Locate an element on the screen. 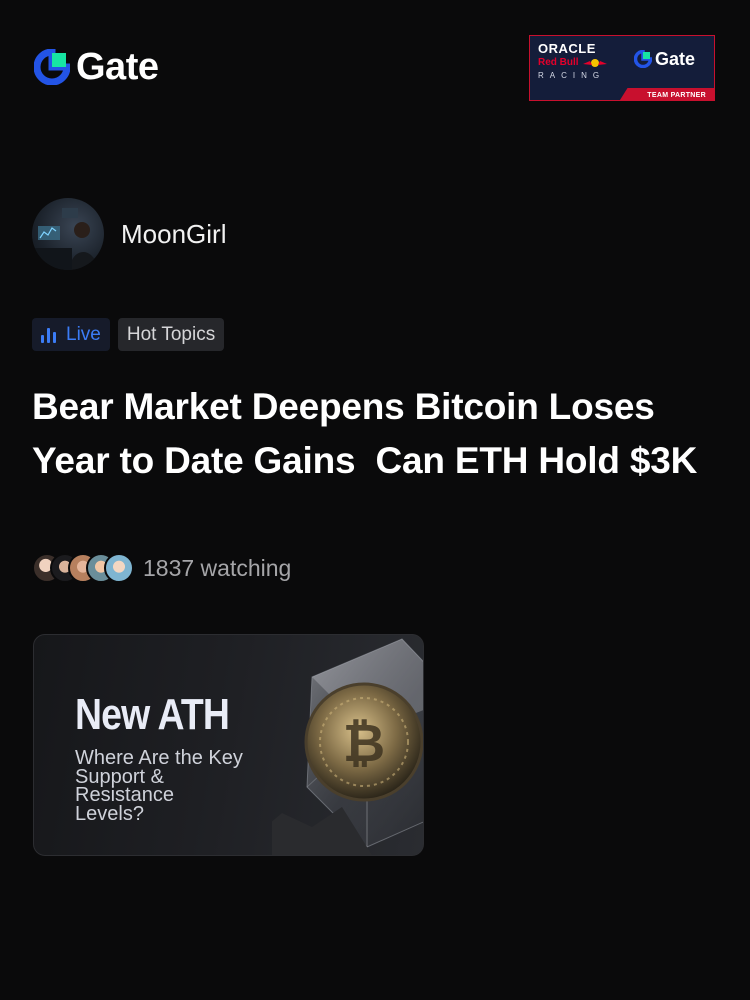 The height and width of the screenshot is (1000, 750). bull-icon is located at coordinates (594, 63).